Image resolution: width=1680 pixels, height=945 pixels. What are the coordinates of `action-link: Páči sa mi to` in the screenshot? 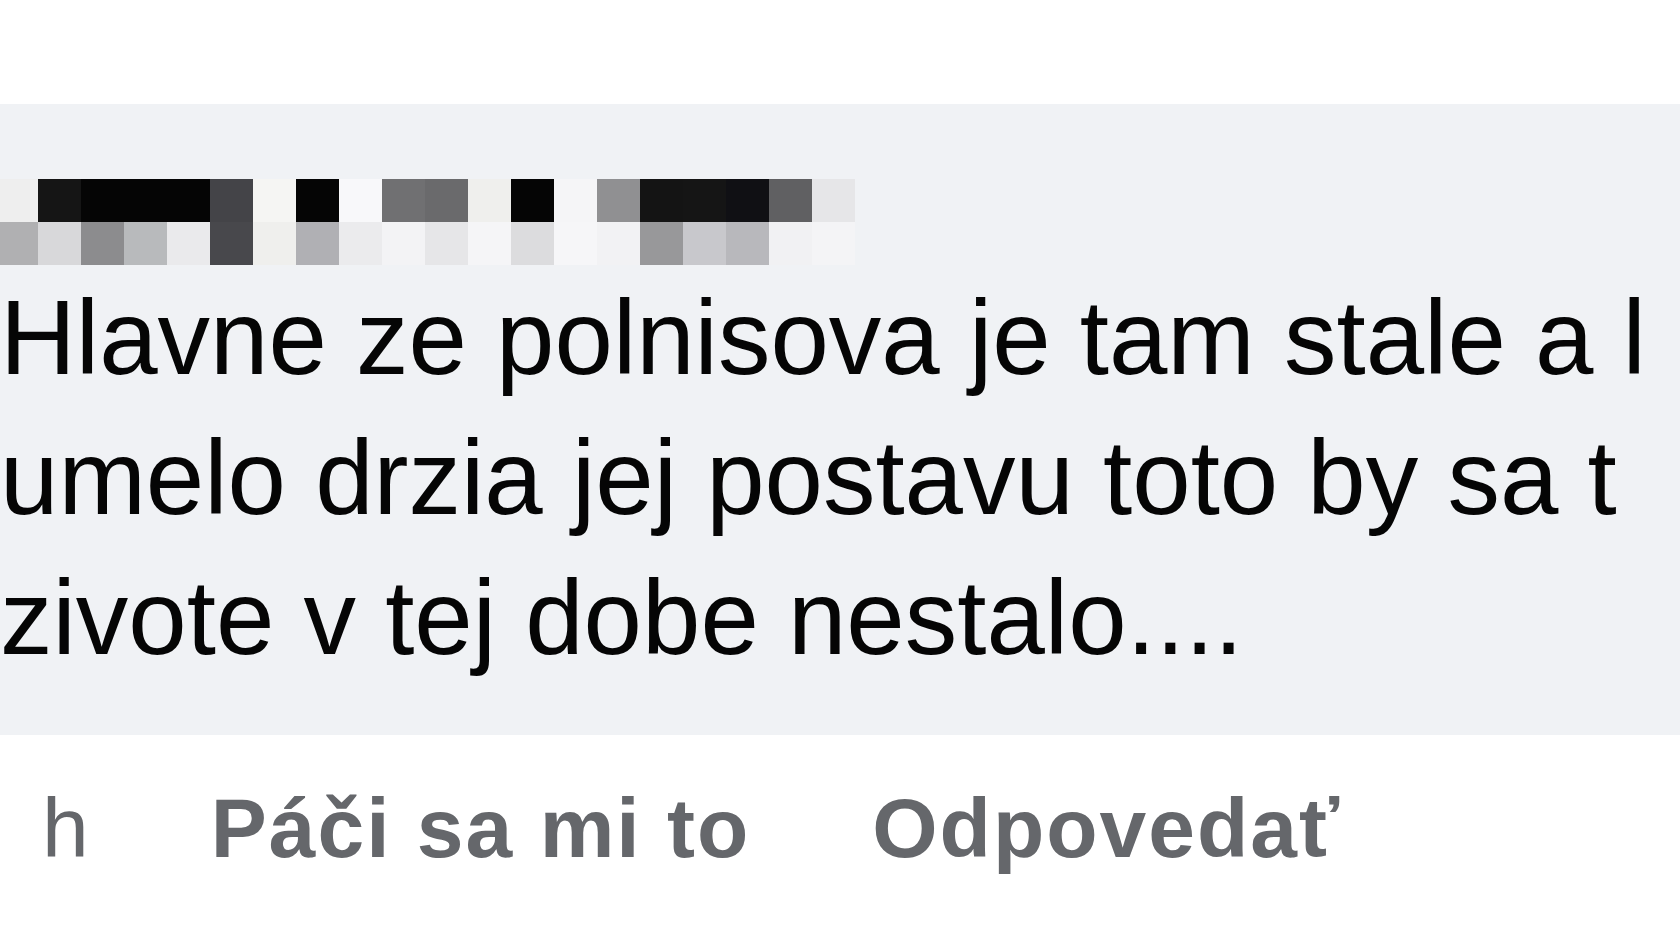 It's located at (480, 828).